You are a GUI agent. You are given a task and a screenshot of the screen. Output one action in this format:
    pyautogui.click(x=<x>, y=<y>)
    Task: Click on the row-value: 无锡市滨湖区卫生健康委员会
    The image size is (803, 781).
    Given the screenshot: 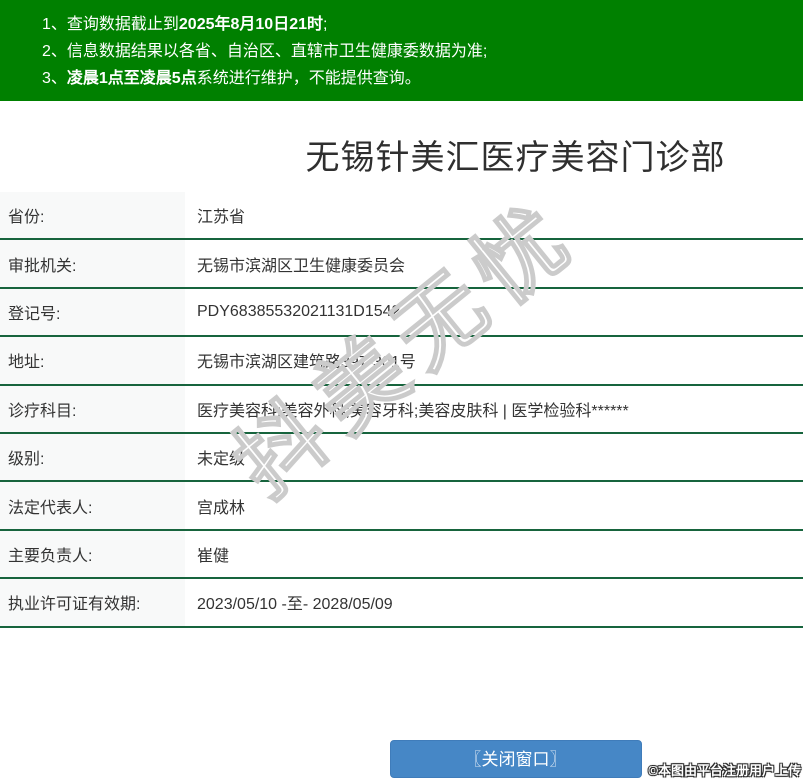 What is the action you would take?
    pyautogui.click(x=301, y=266)
    